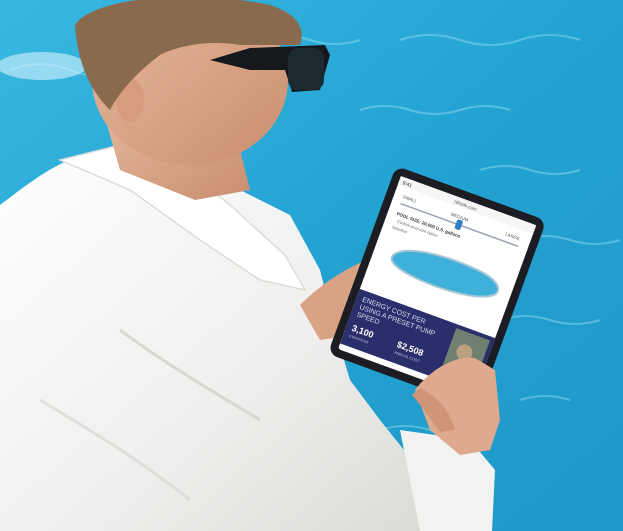 The width and height of the screenshot is (623, 531). I want to click on water-glare, so click(43, 66).